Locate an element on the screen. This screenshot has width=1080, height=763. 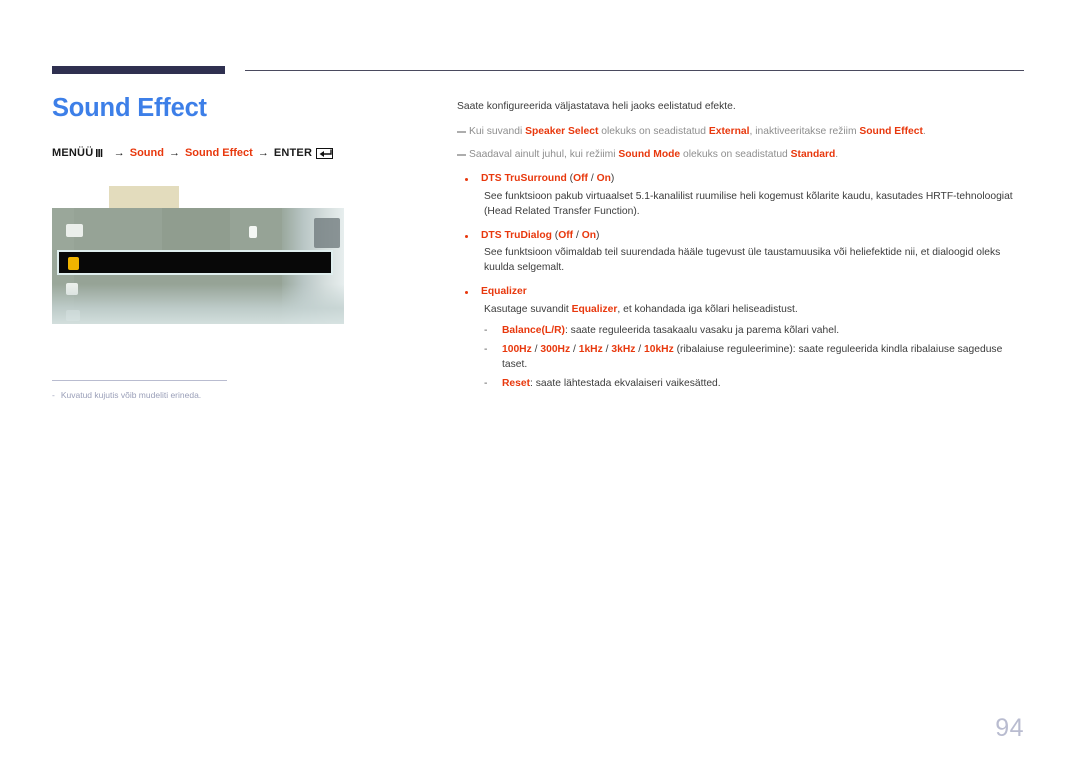
tv-menu-bottom-fade is located at coordinates (198, 304).